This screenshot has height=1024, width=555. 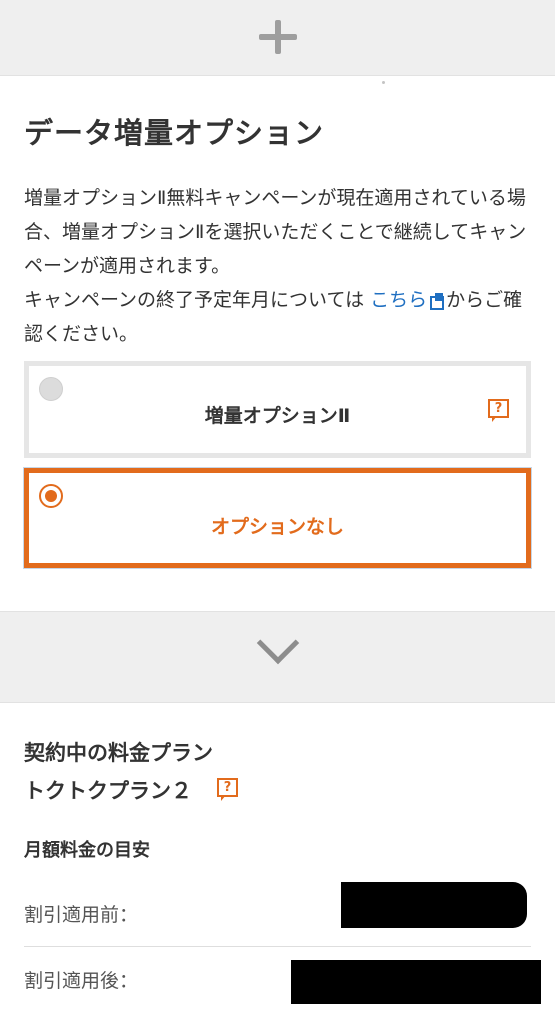 I want to click on decorative-dot, so click(x=383, y=82).